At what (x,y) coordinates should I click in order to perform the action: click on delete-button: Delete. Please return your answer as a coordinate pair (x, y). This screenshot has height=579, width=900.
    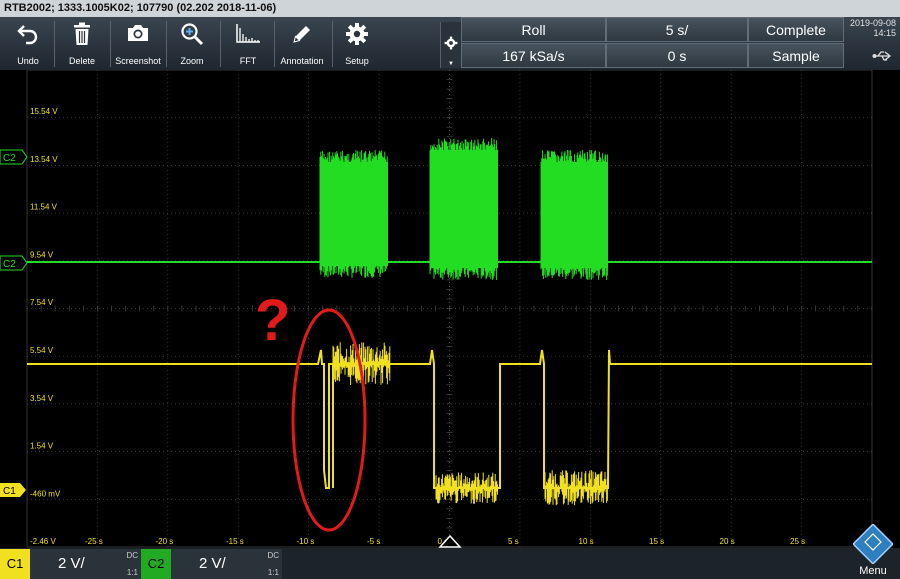
    Looking at the image, I should click on (82, 43).